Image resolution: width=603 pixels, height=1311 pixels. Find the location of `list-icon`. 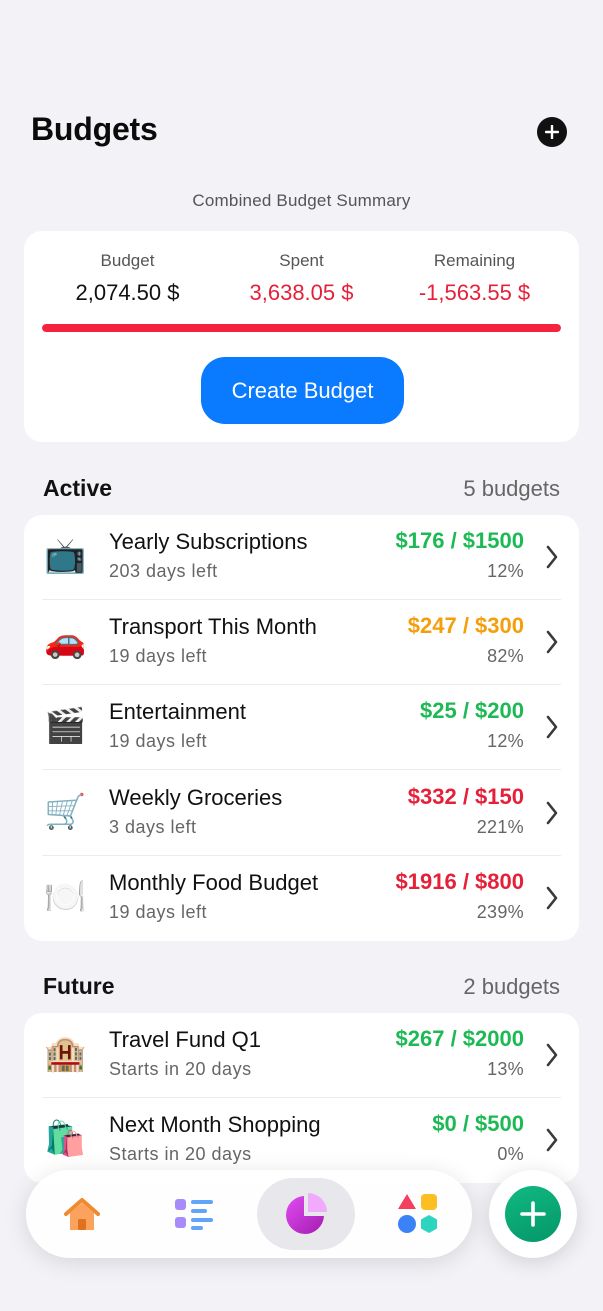

list-icon is located at coordinates (194, 1214).